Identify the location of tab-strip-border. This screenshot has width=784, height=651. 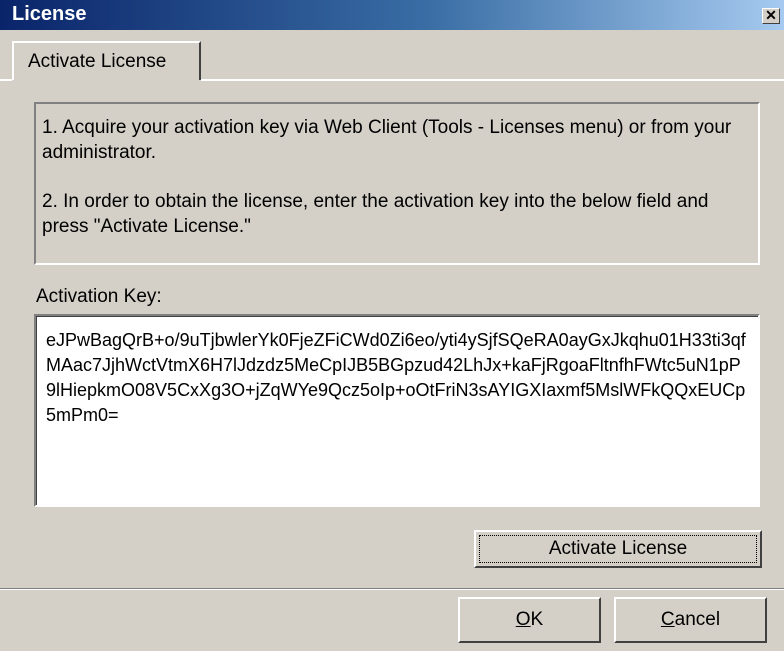
(492, 80).